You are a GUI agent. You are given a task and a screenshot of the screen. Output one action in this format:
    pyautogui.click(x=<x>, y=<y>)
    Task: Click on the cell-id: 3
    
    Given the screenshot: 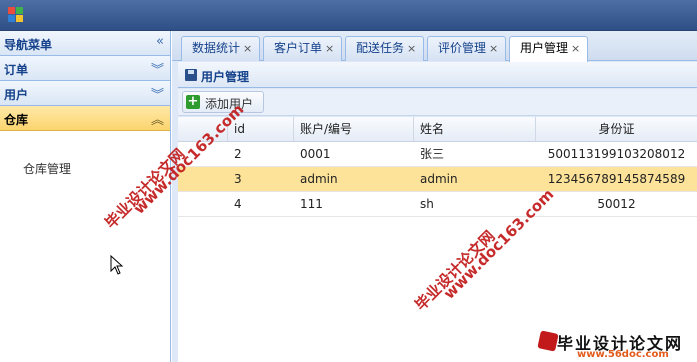 What is the action you would take?
    pyautogui.click(x=238, y=179)
    